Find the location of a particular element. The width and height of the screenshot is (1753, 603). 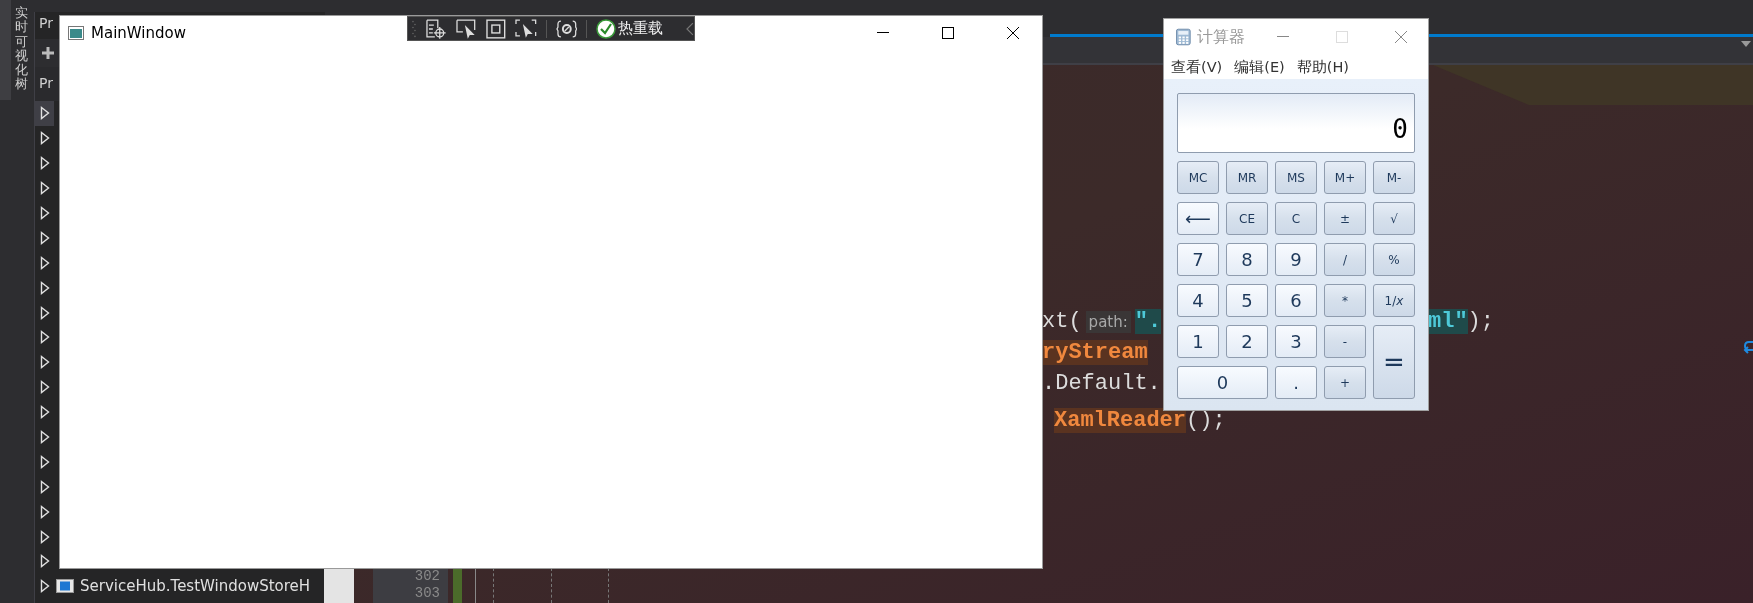

calculator-key: 9 is located at coordinates (1296, 259).